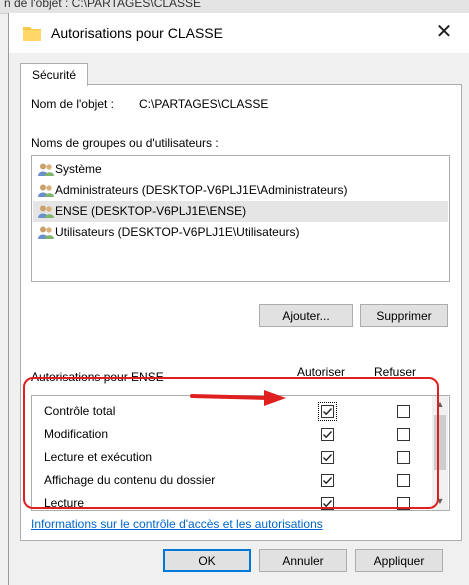 The height and width of the screenshot is (585, 469). What do you see at coordinates (80, 411) in the screenshot?
I see `permission-label: Contrôle total` at bounding box center [80, 411].